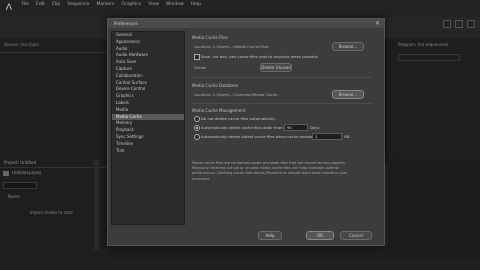 The height and width of the screenshot is (270, 480). What do you see at coordinates (240, 264) in the screenshot?
I see `status-bar` at bounding box center [240, 264].